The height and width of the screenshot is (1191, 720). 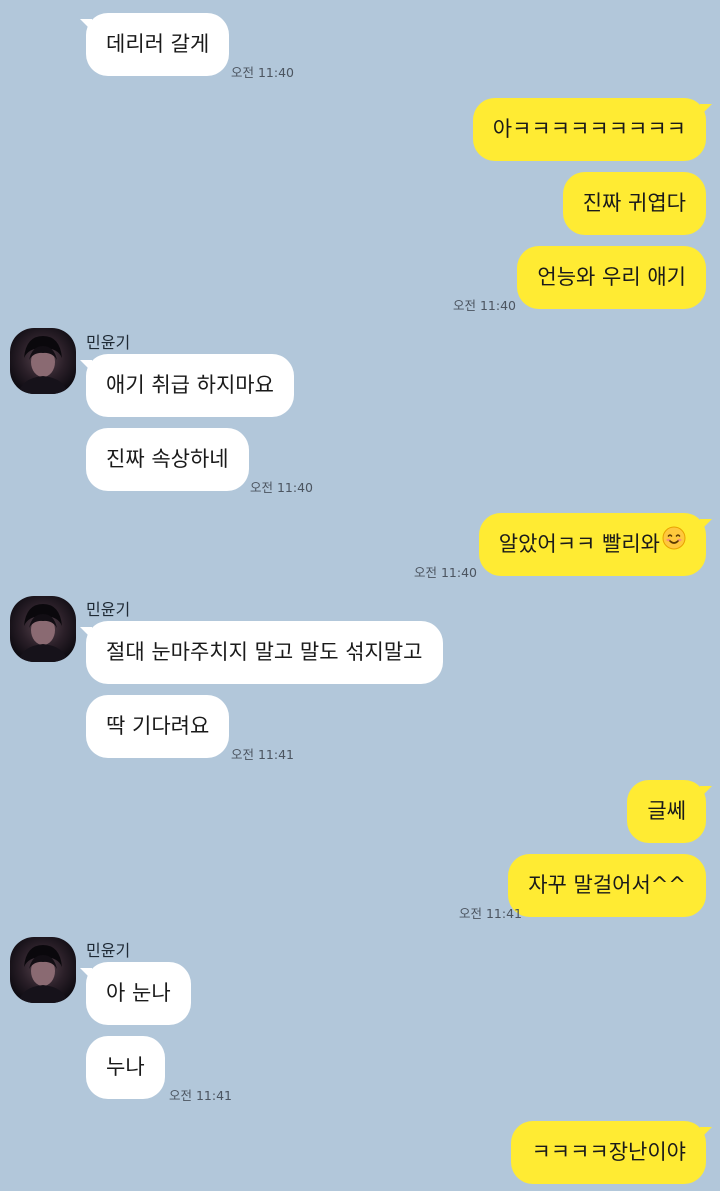 What do you see at coordinates (125, 1067) in the screenshot?
I see `incoming-message-bubble: 누나` at bounding box center [125, 1067].